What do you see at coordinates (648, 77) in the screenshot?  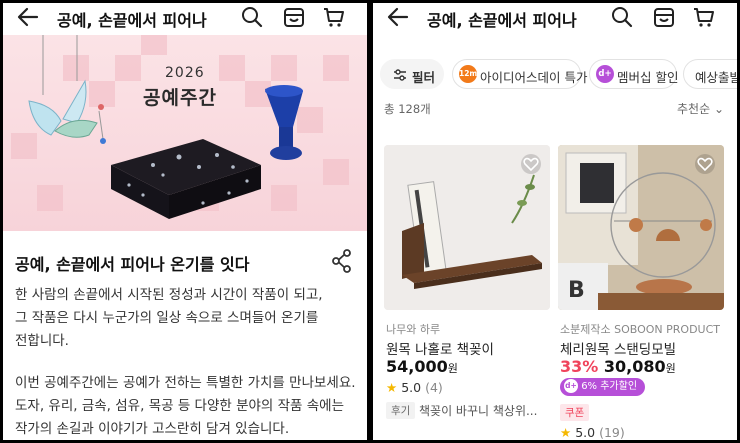 I see `chip-label: 멤버십 할인` at bounding box center [648, 77].